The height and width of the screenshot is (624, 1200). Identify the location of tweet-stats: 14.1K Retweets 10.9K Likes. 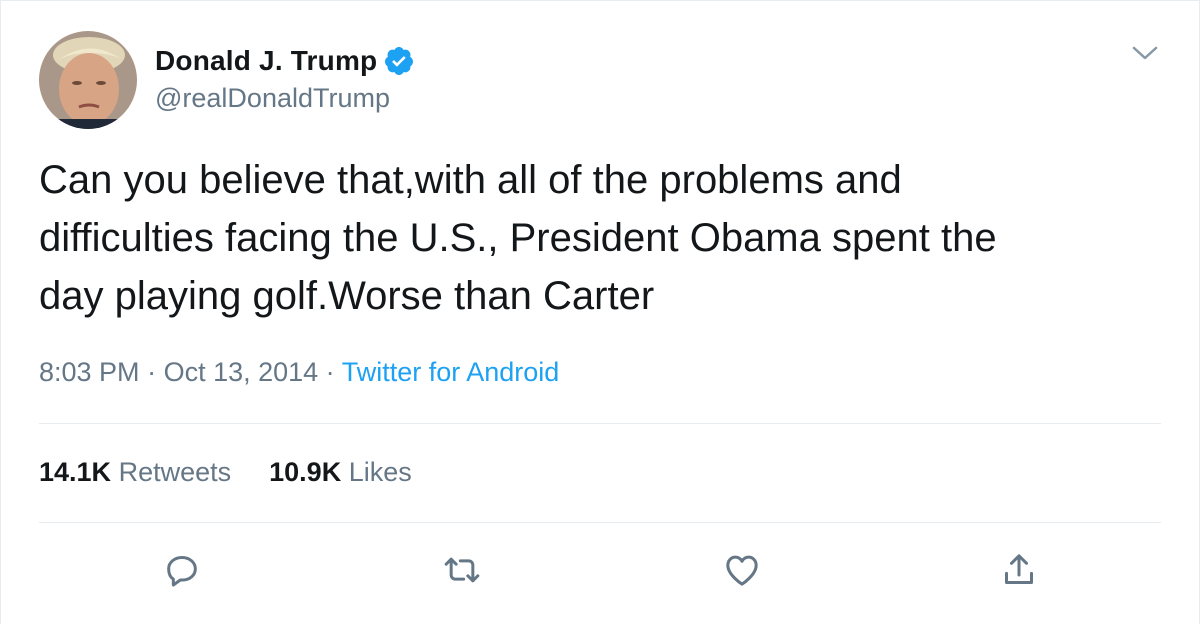
(244, 472).